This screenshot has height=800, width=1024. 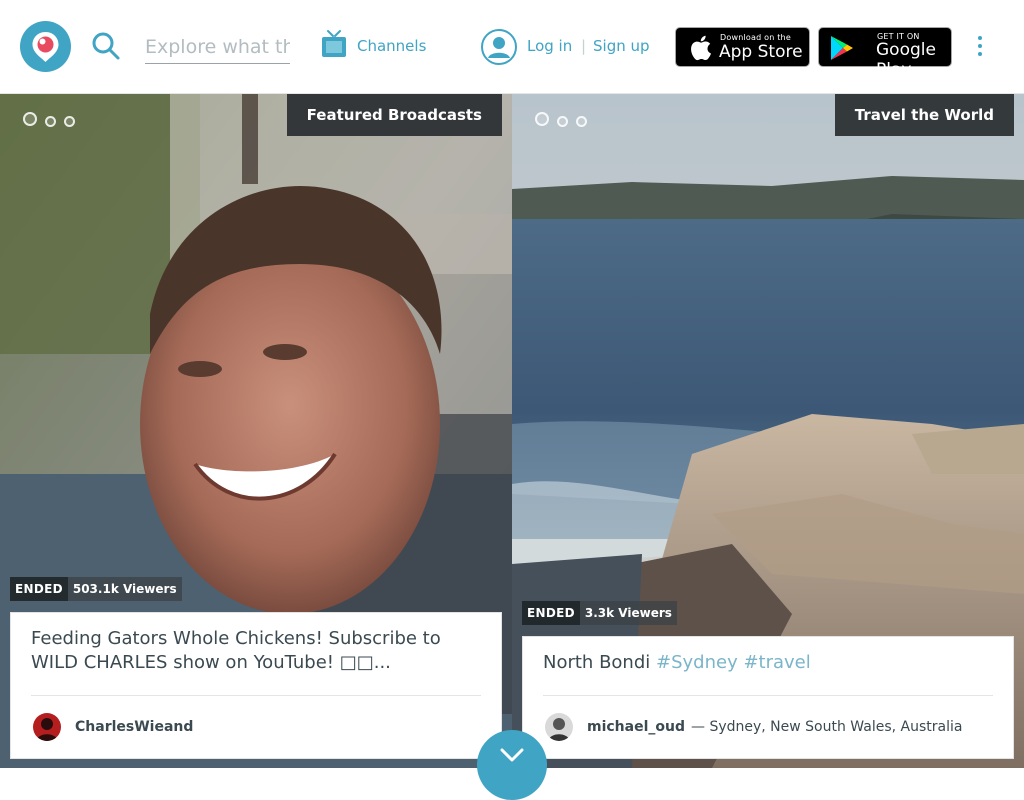 What do you see at coordinates (621, 46) in the screenshot?
I see `signup-link: Sign up` at bounding box center [621, 46].